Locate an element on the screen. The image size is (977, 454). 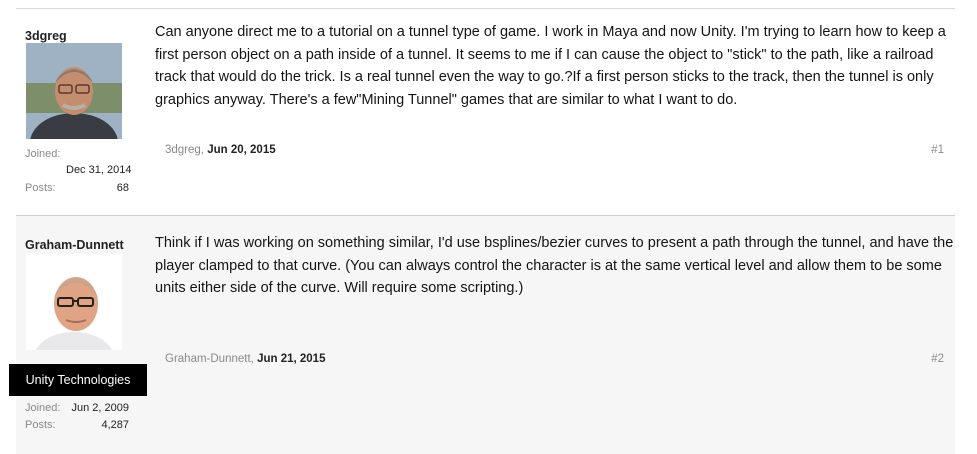
posts-count: 68 is located at coordinates (122, 188).